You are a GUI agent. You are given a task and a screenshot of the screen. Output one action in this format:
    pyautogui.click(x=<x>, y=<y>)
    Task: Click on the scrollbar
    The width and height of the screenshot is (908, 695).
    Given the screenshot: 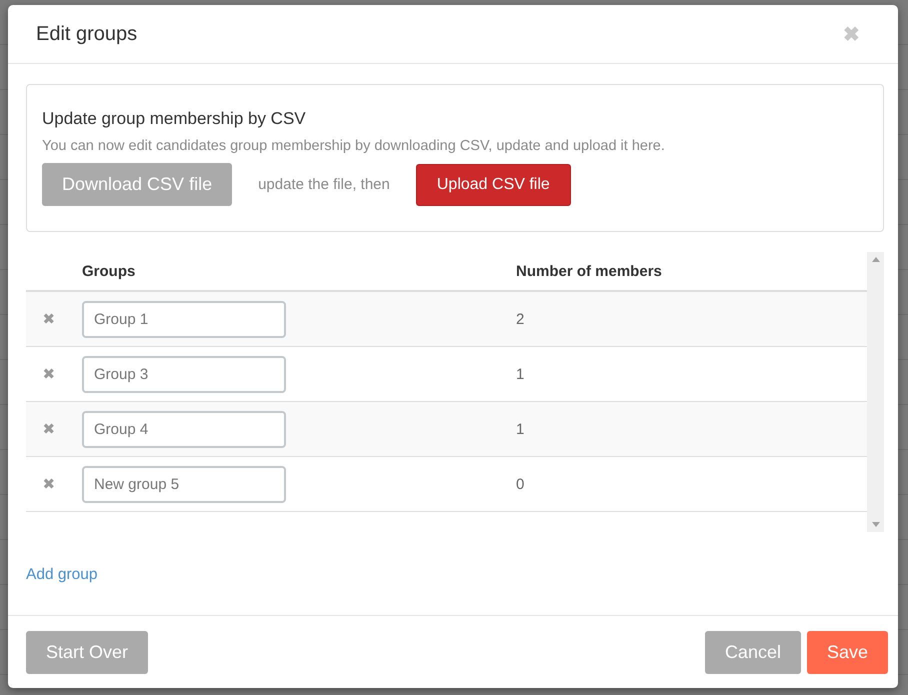 What is the action you would take?
    pyautogui.click(x=875, y=392)
    